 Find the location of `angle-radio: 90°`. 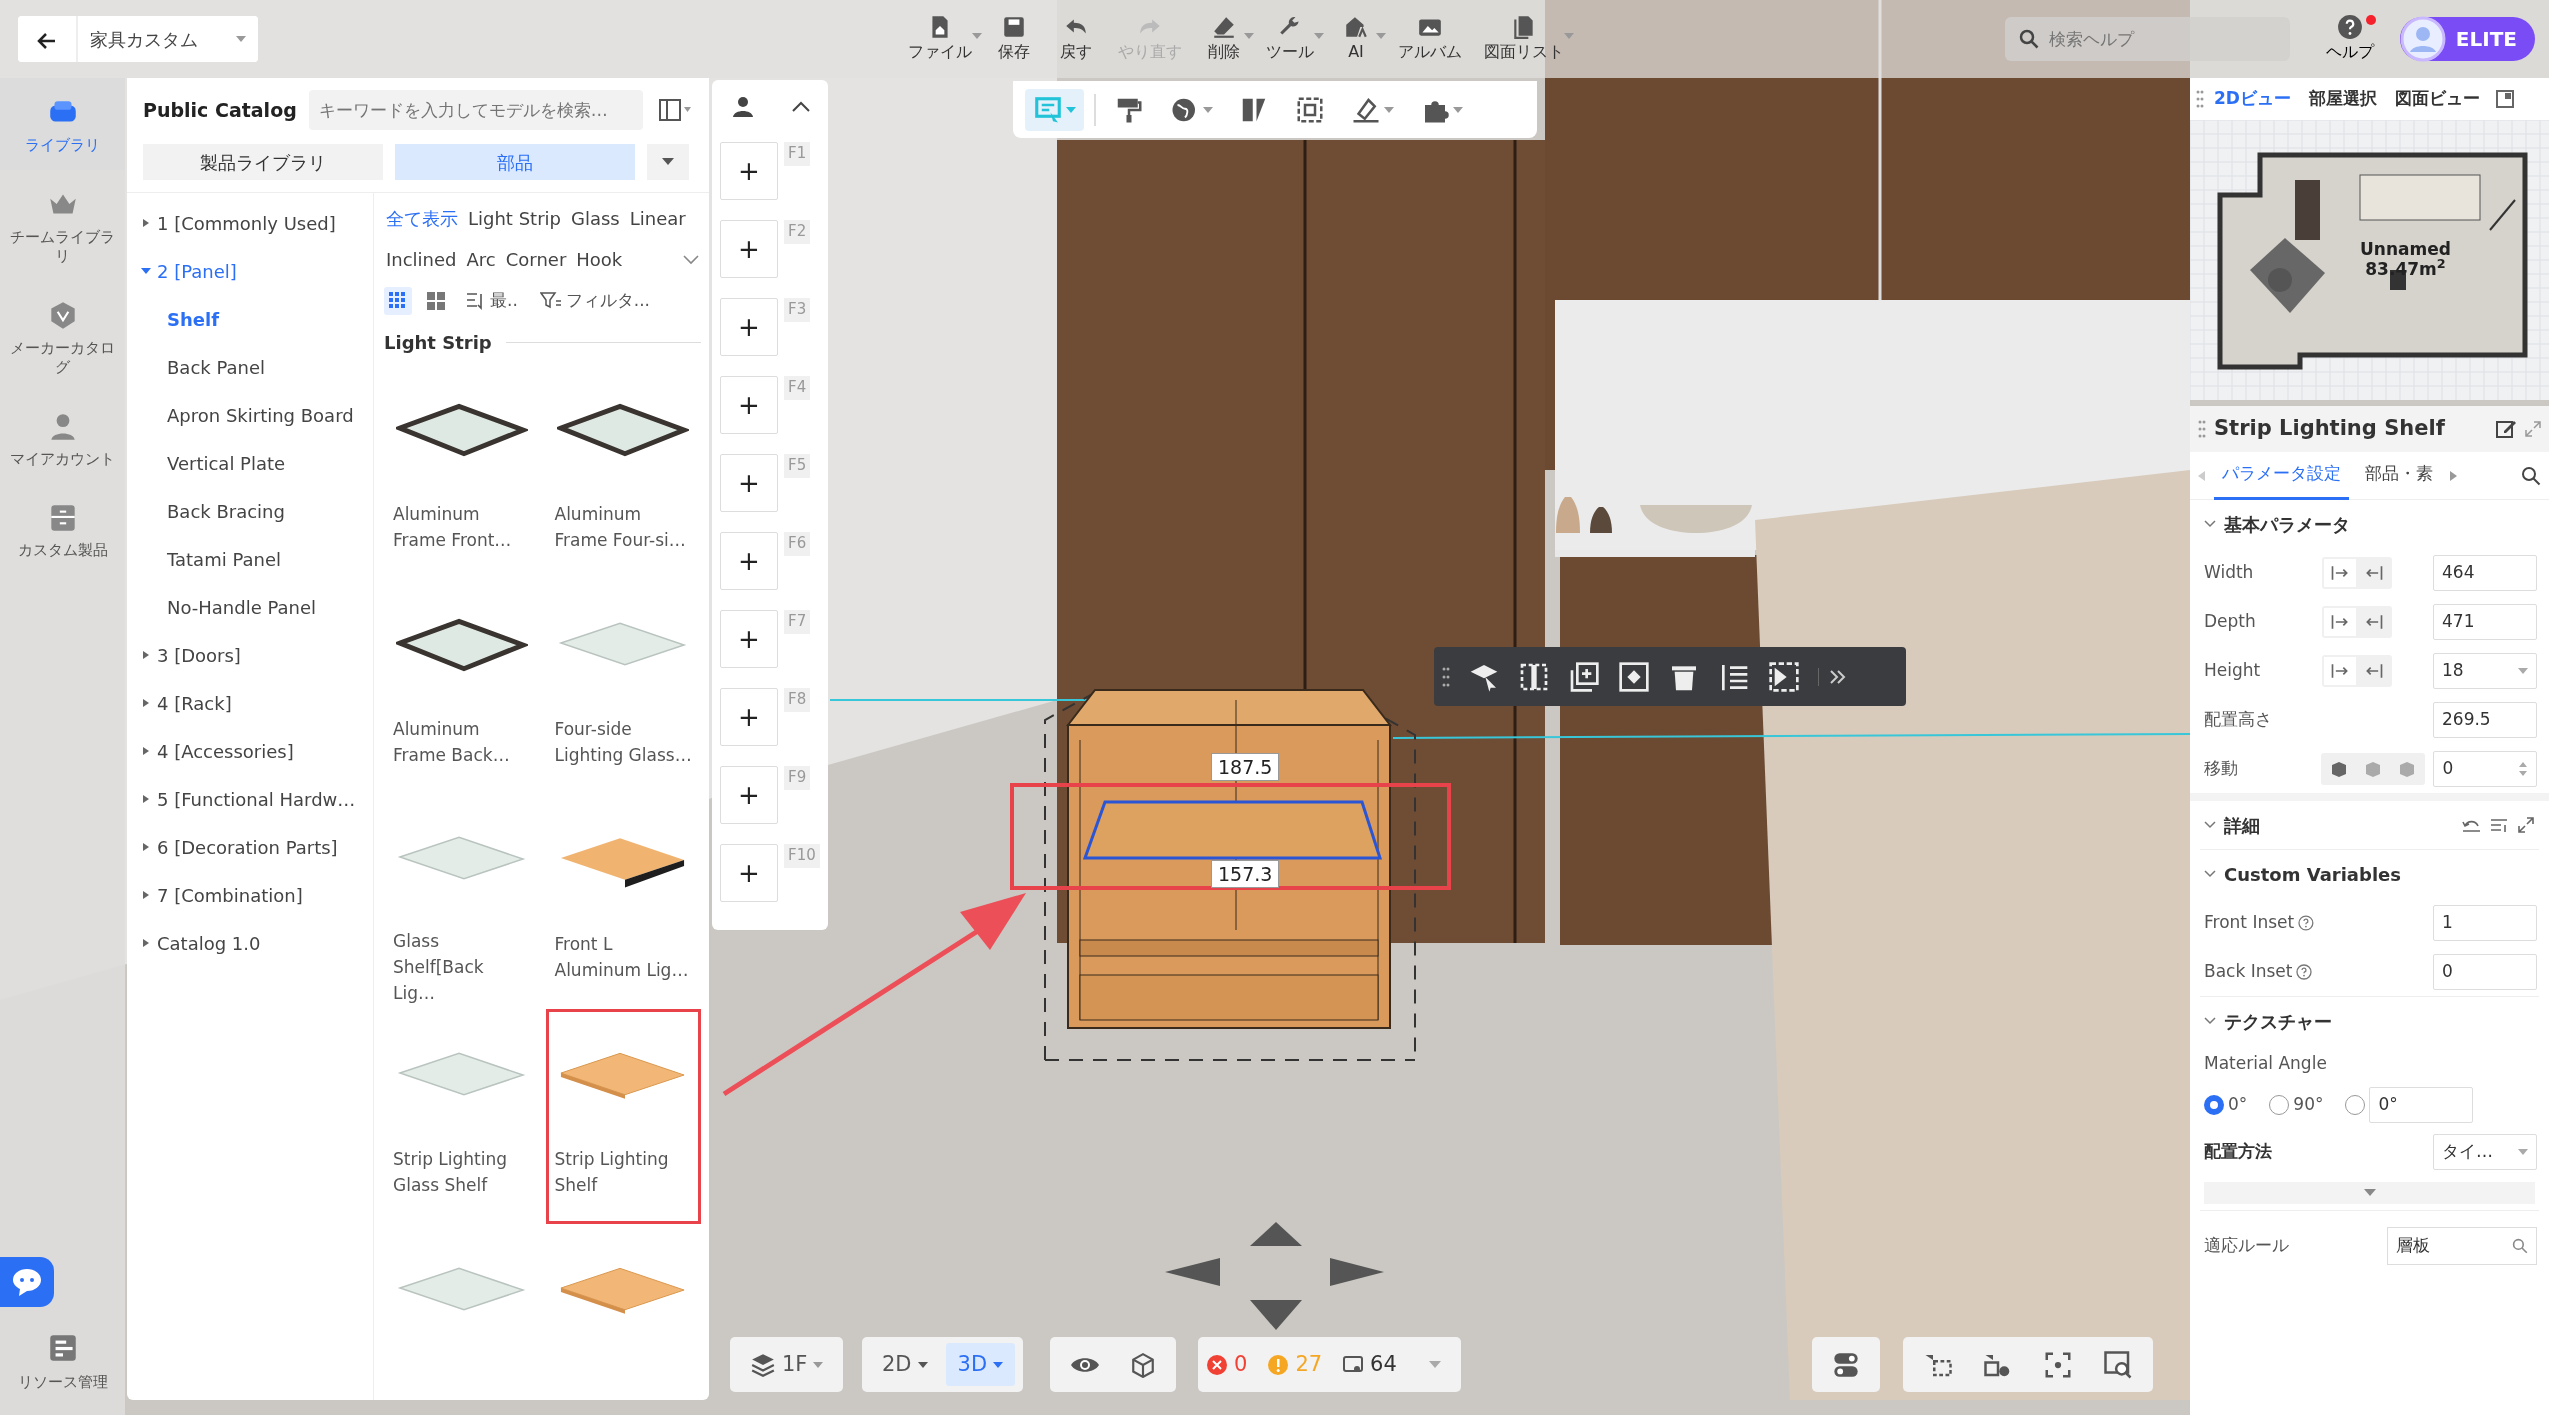

angle-radio: 90° is located at coordinates (2296, 1105).